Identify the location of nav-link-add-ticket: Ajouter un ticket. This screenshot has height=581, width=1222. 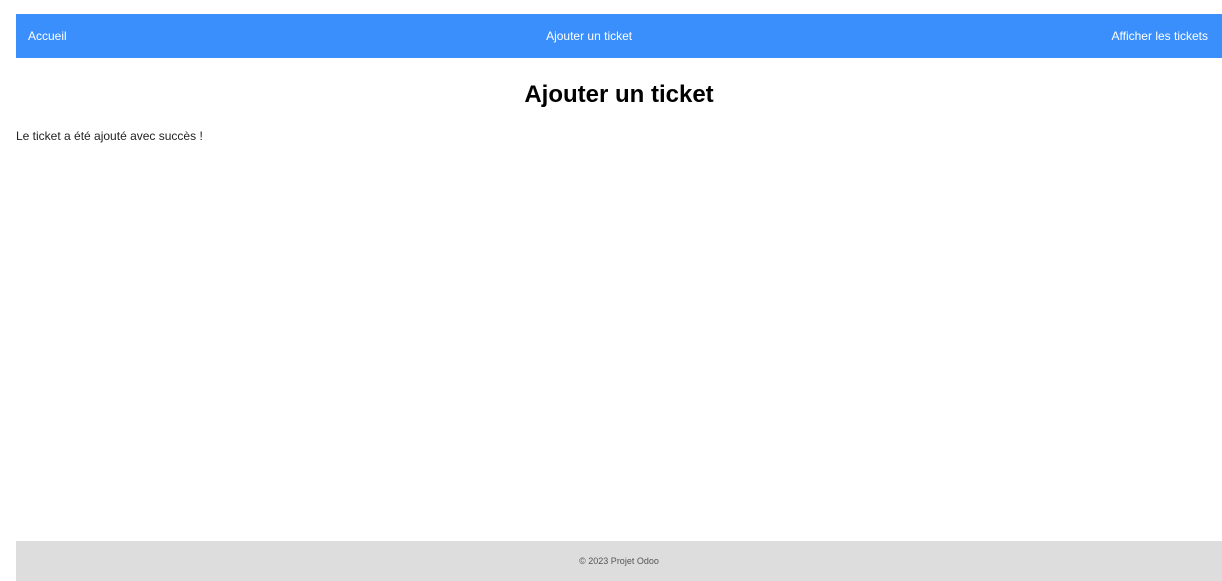
(589, 36).